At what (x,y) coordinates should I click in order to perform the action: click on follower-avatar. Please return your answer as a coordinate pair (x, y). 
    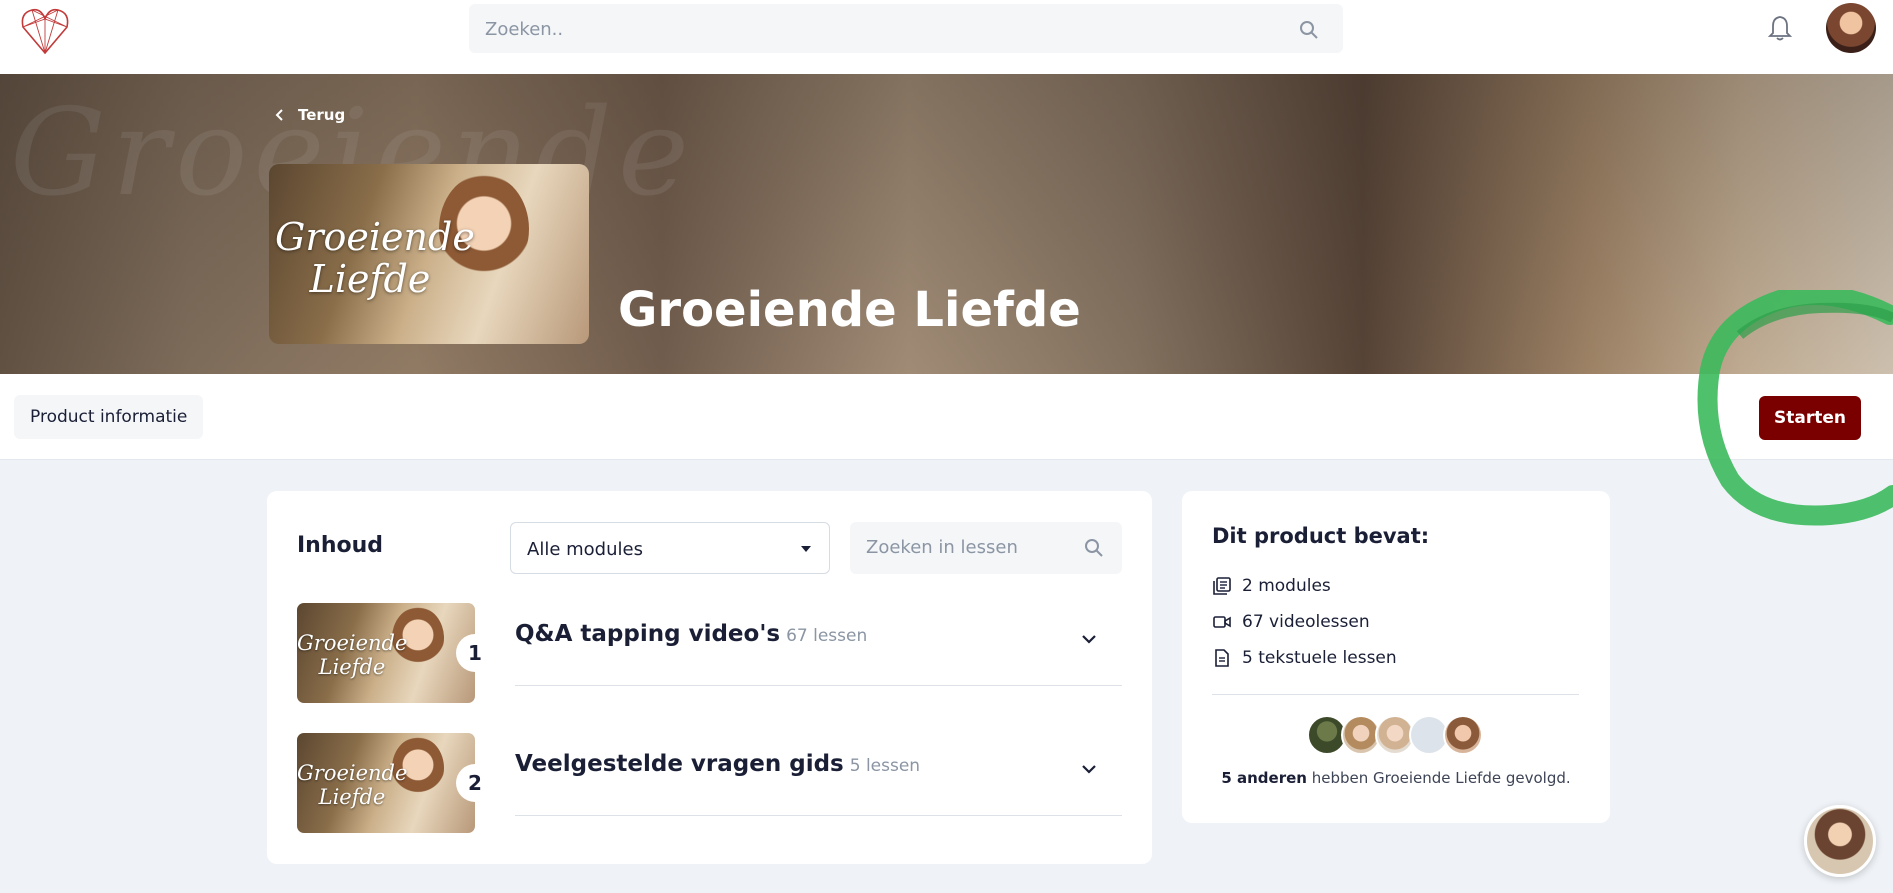
    Looking at the image, I should click on (1463, 735).